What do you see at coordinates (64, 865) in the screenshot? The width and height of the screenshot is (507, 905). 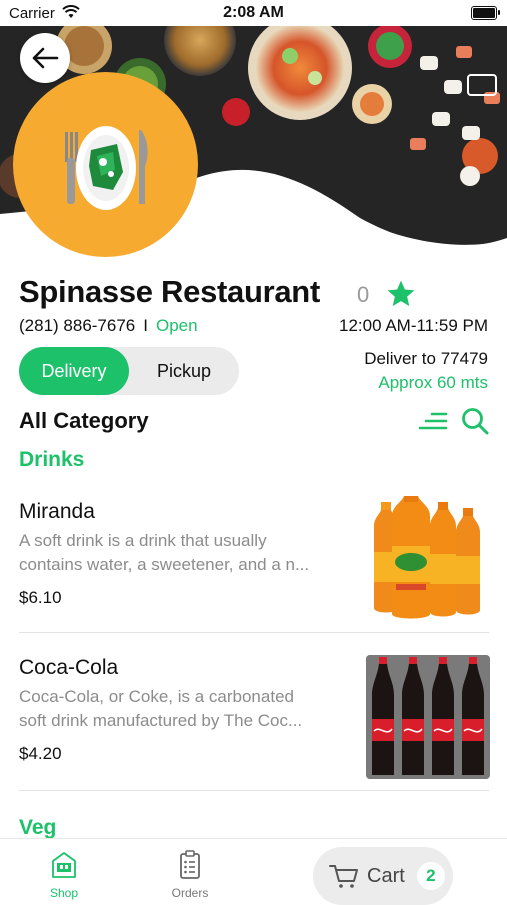 I see `shop-icon` at bounding box center [64, 865].